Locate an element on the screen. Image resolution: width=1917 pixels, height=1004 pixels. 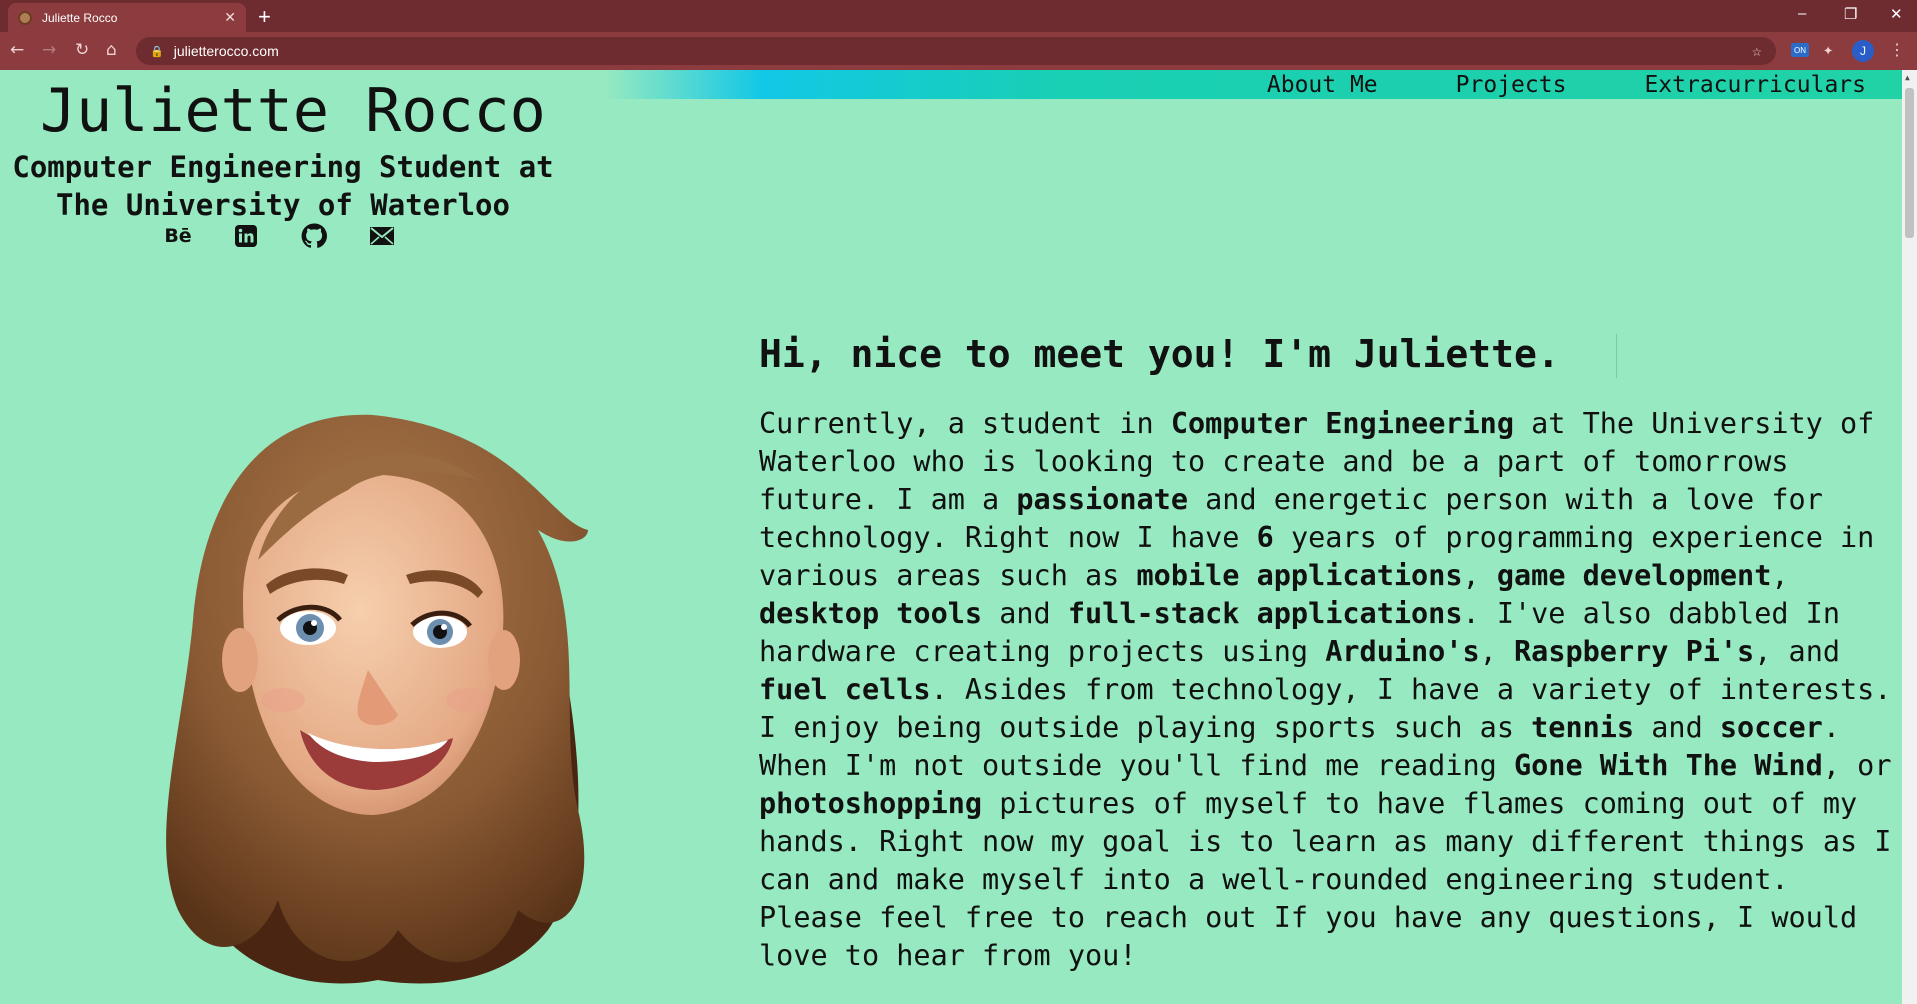
minimize-button: – is located at coordinates (1802, 13).